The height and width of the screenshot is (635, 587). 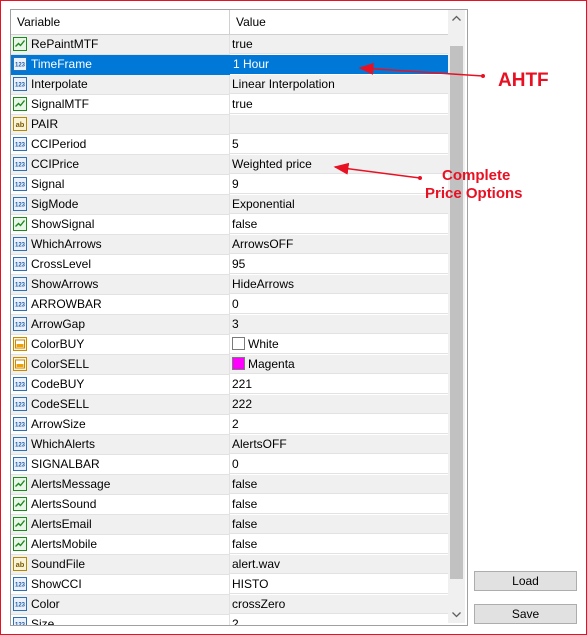 I want to click on table-row: AlertsMobile false, so click(x=229, y=545).